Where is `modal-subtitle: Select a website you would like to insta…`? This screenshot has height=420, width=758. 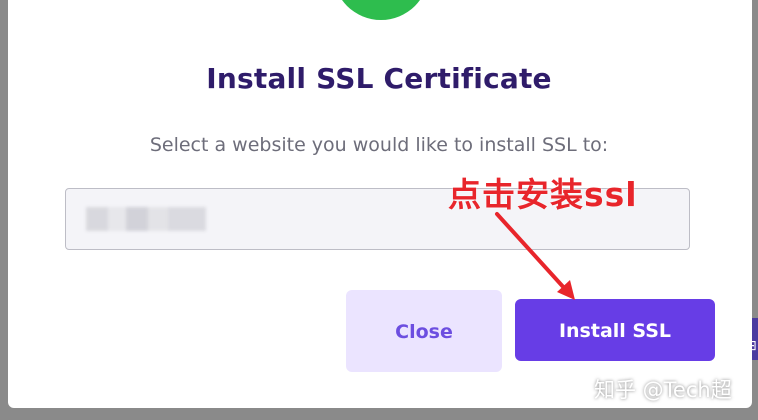
modal-subtitle: Select a website you would like to insta… is located at coordinates (379, 145).